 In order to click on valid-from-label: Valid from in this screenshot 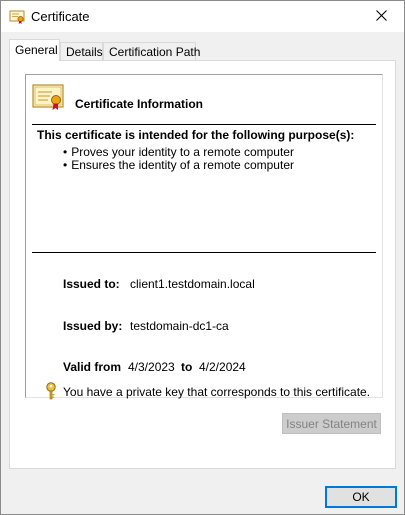, I will do `click(92, 367)`.